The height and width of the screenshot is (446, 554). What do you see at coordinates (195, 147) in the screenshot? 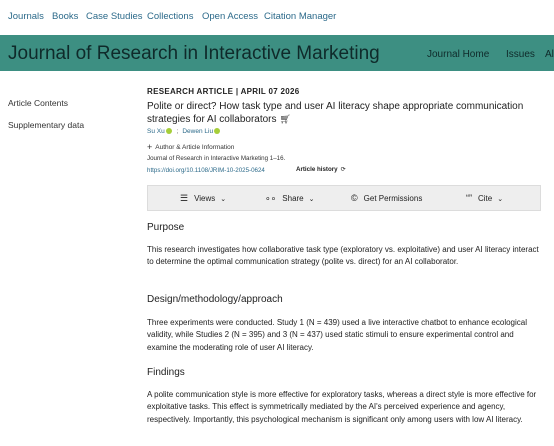
I see `author-info-label: Author & Article Information` at bounding box center [195, 147].